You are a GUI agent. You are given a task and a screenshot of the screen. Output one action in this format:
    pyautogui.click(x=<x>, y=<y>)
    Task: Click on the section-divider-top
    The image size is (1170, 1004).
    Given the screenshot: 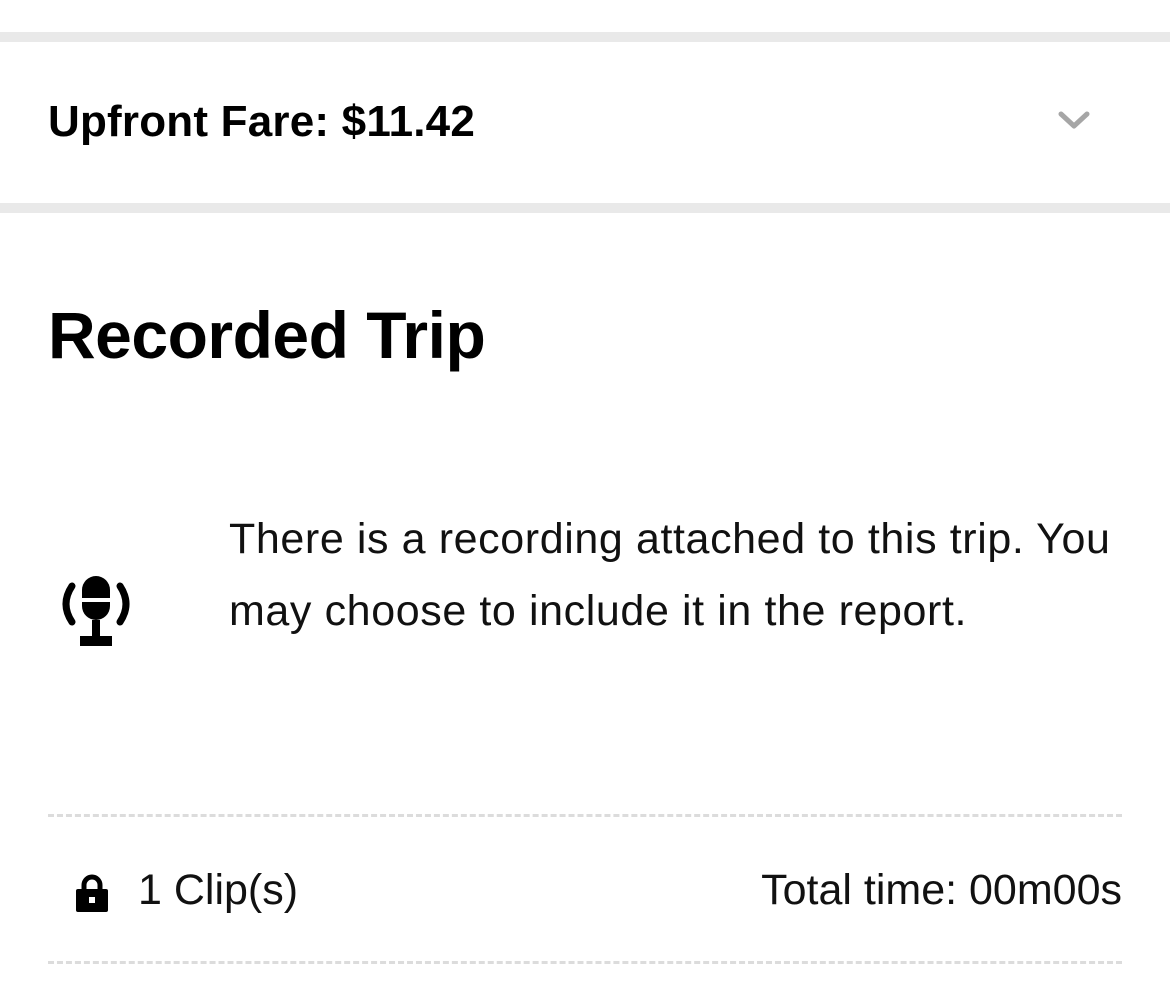 What is the action you would take?
    pyautogui.click(x=585, y=37)
    